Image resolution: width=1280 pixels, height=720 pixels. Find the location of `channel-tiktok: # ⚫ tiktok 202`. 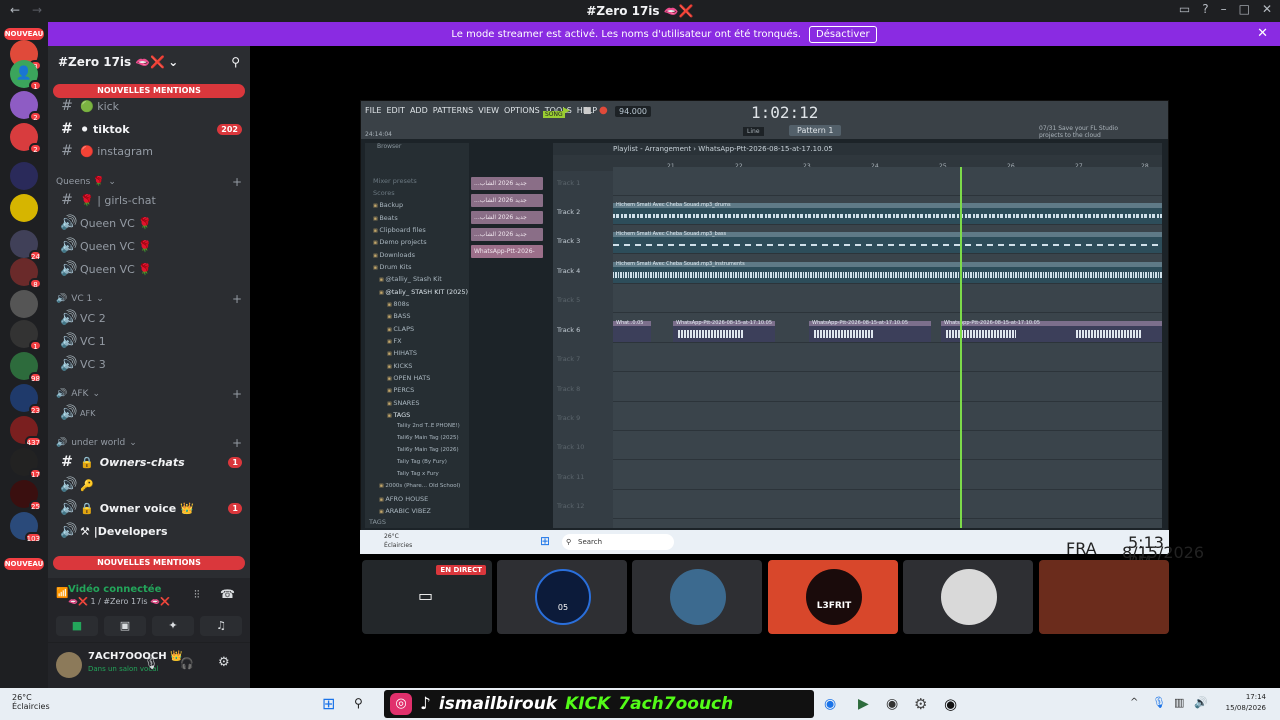

channel-tiktok: # ⚫ tiktok 202 is located at coordinates (149, 129).